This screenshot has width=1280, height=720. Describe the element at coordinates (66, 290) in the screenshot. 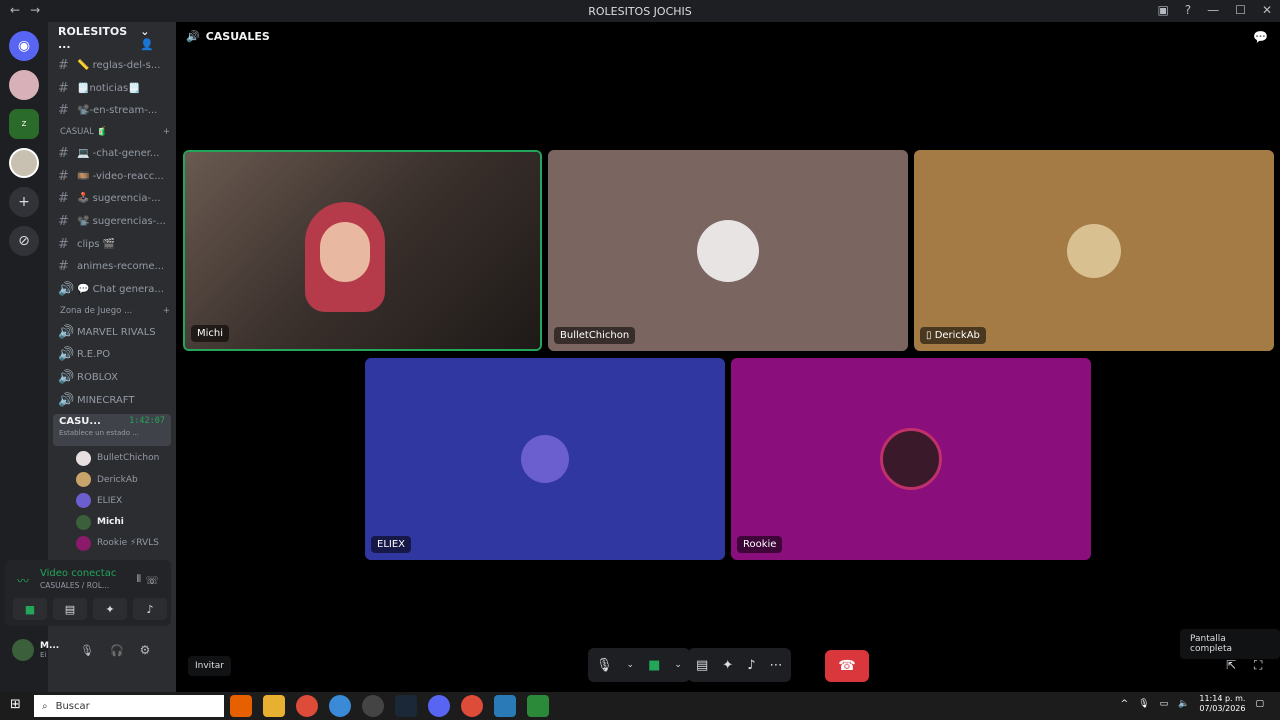

I see `speaker-icon: 🔊` at that location.